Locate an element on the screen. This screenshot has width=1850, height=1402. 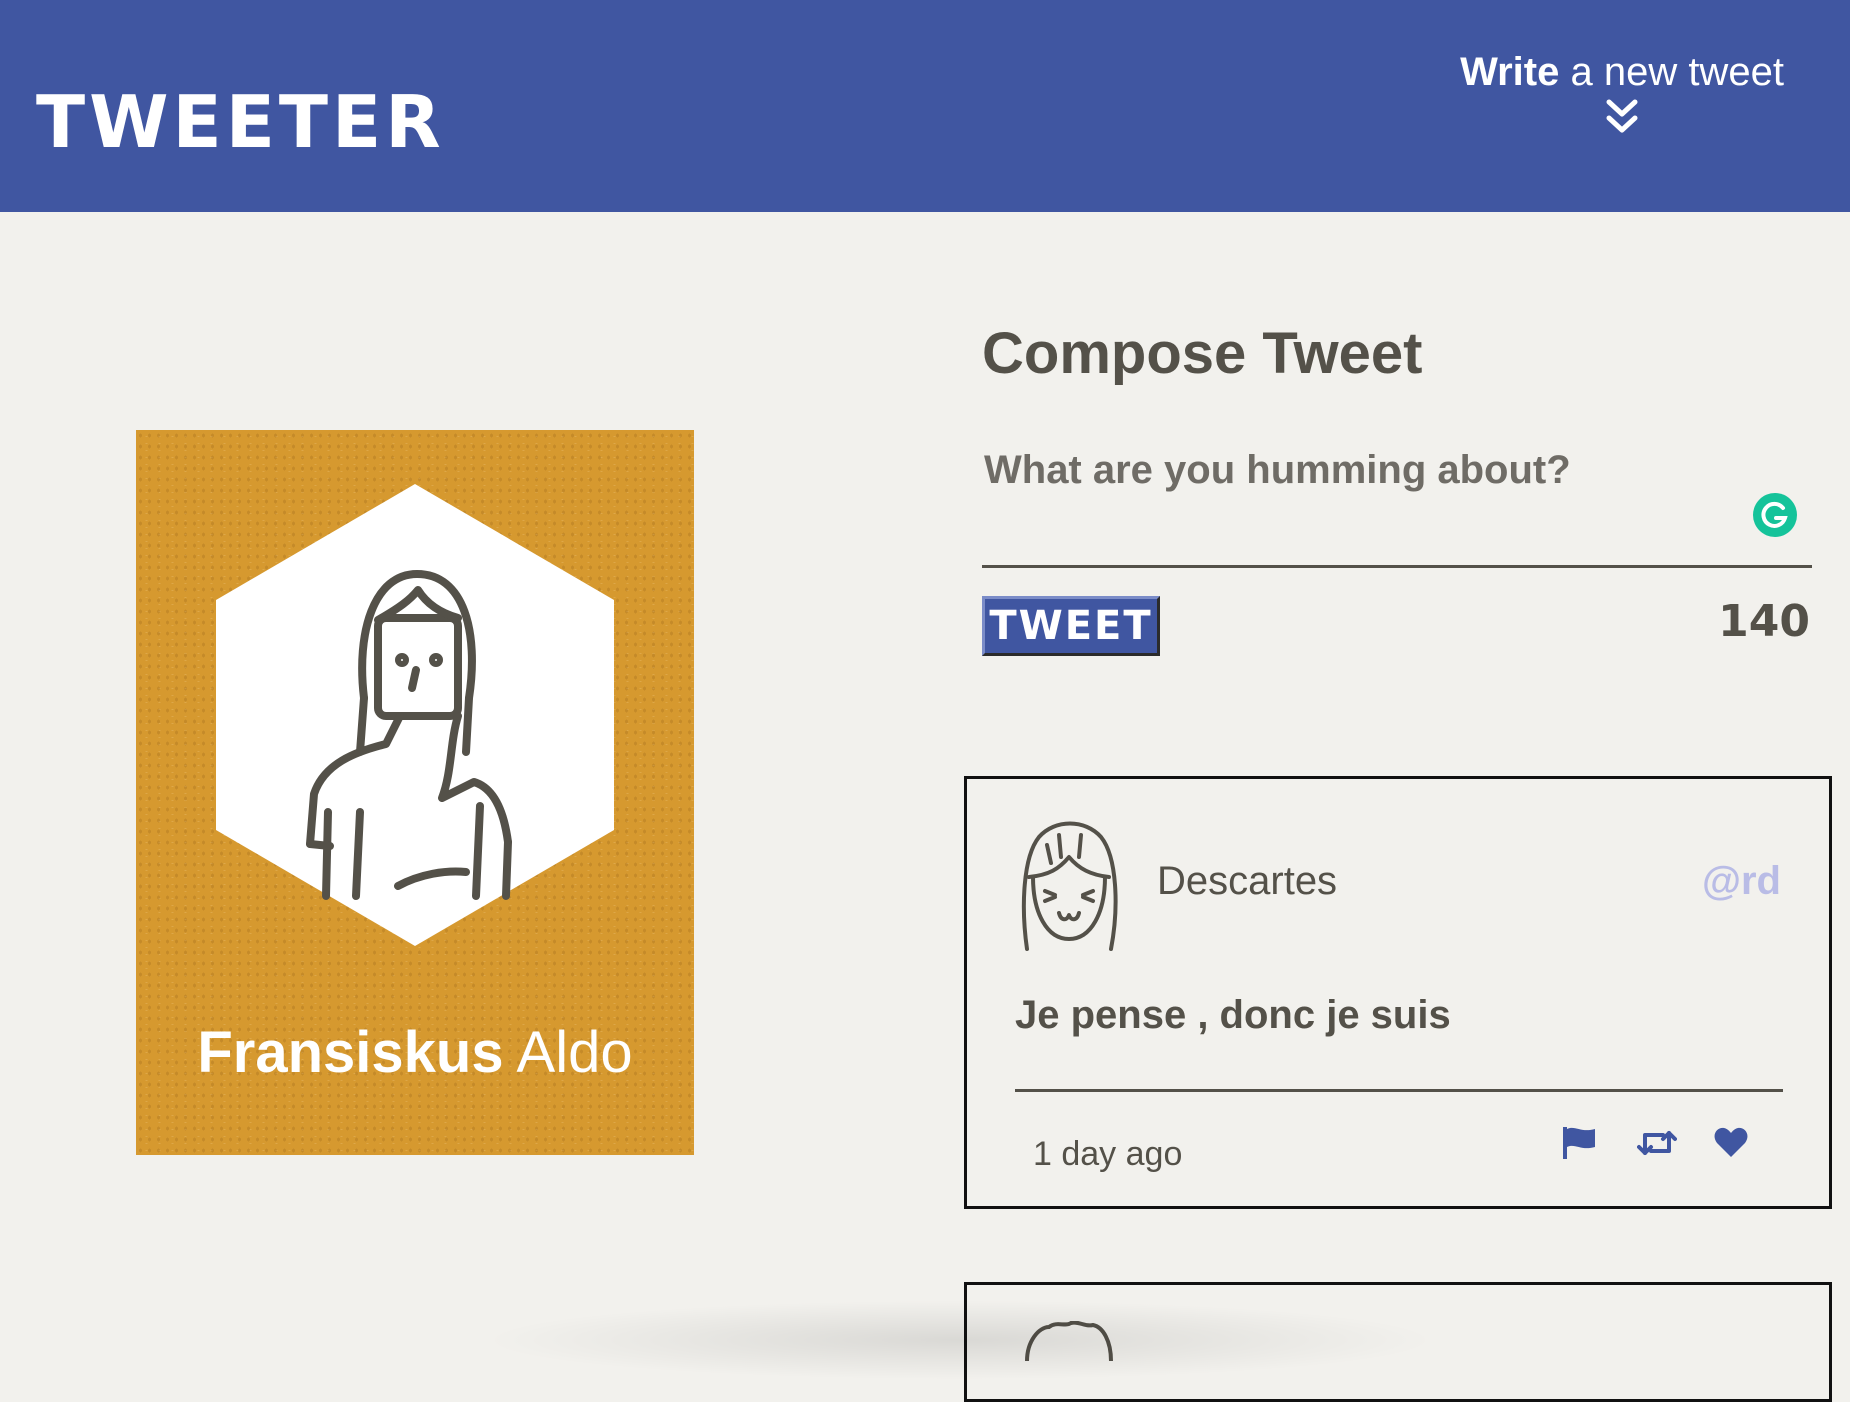
write-tweet-toggle: Write a new tweet is located at coordinates (1622, 92).